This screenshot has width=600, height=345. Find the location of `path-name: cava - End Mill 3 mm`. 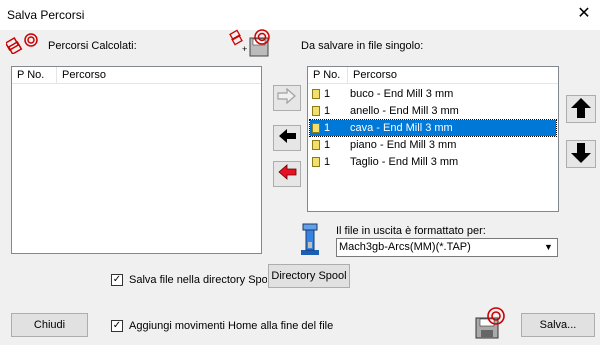

path-name: cava - End Mill 3 mm is located at coordinates (401, 128).